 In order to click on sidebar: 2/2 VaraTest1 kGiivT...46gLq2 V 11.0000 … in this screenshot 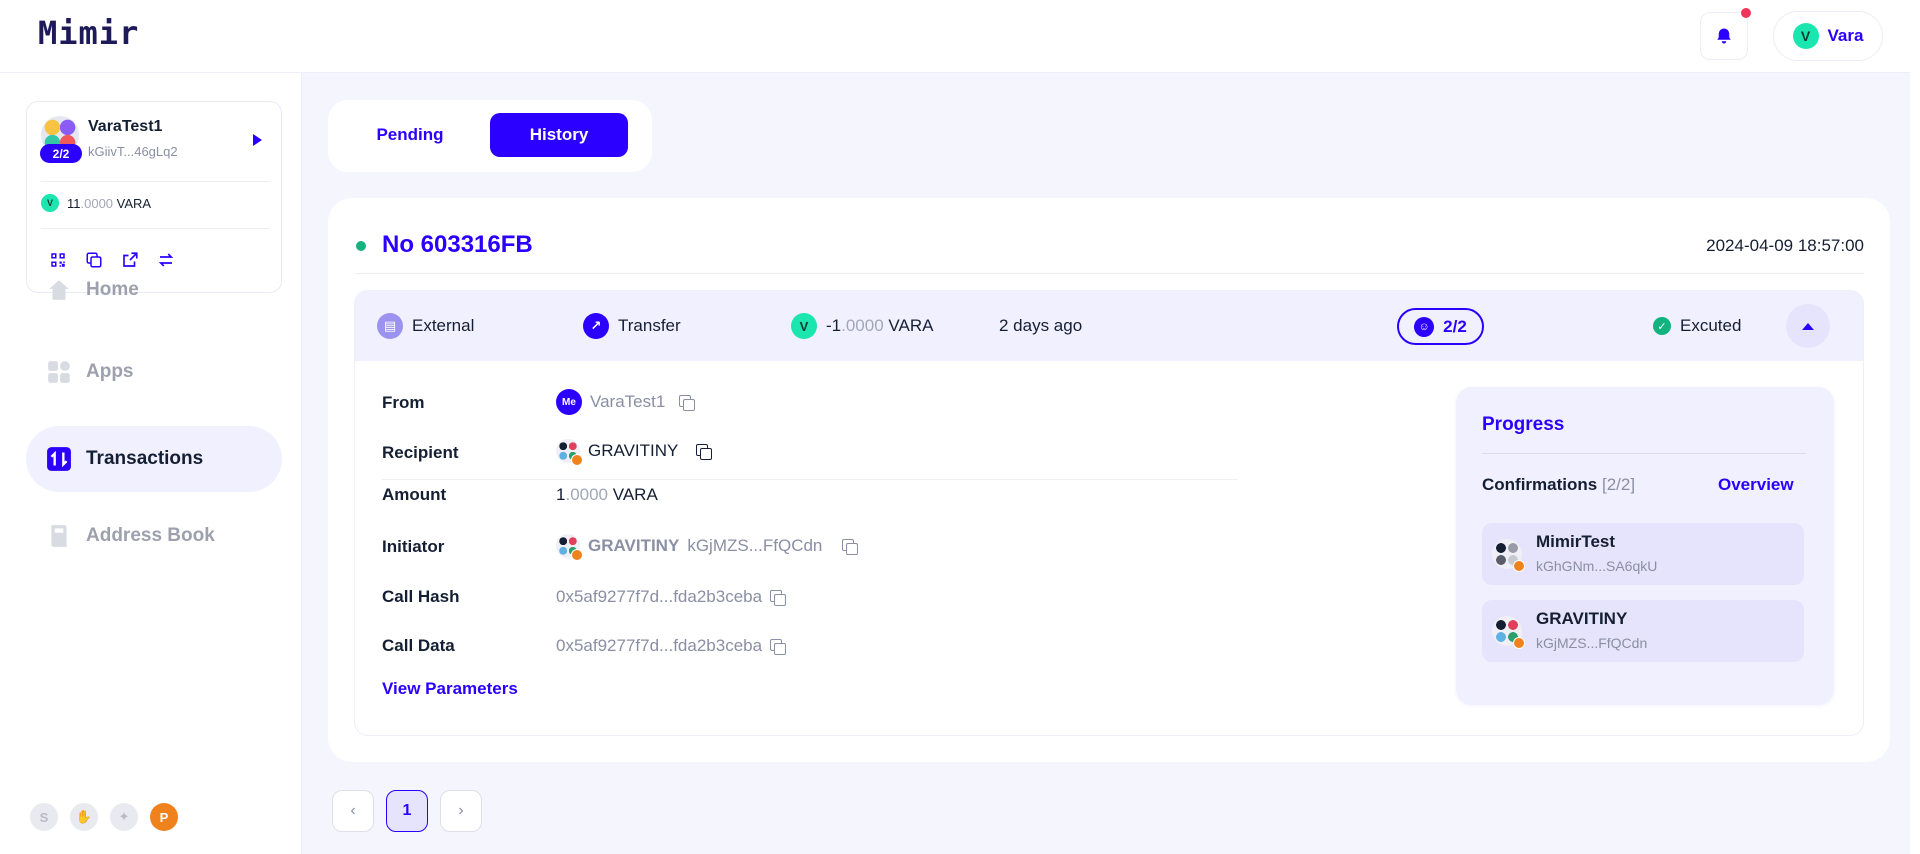, I will do `click(154, 463)`.